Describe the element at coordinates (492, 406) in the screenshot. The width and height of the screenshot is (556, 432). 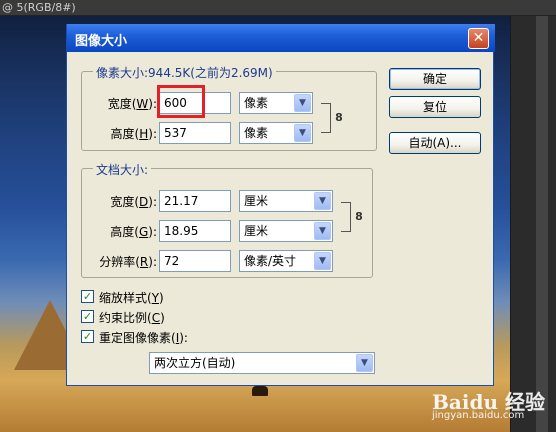
I see `baidu-watermark: Baidu 经验 jingyan.baidu.com` at that location.